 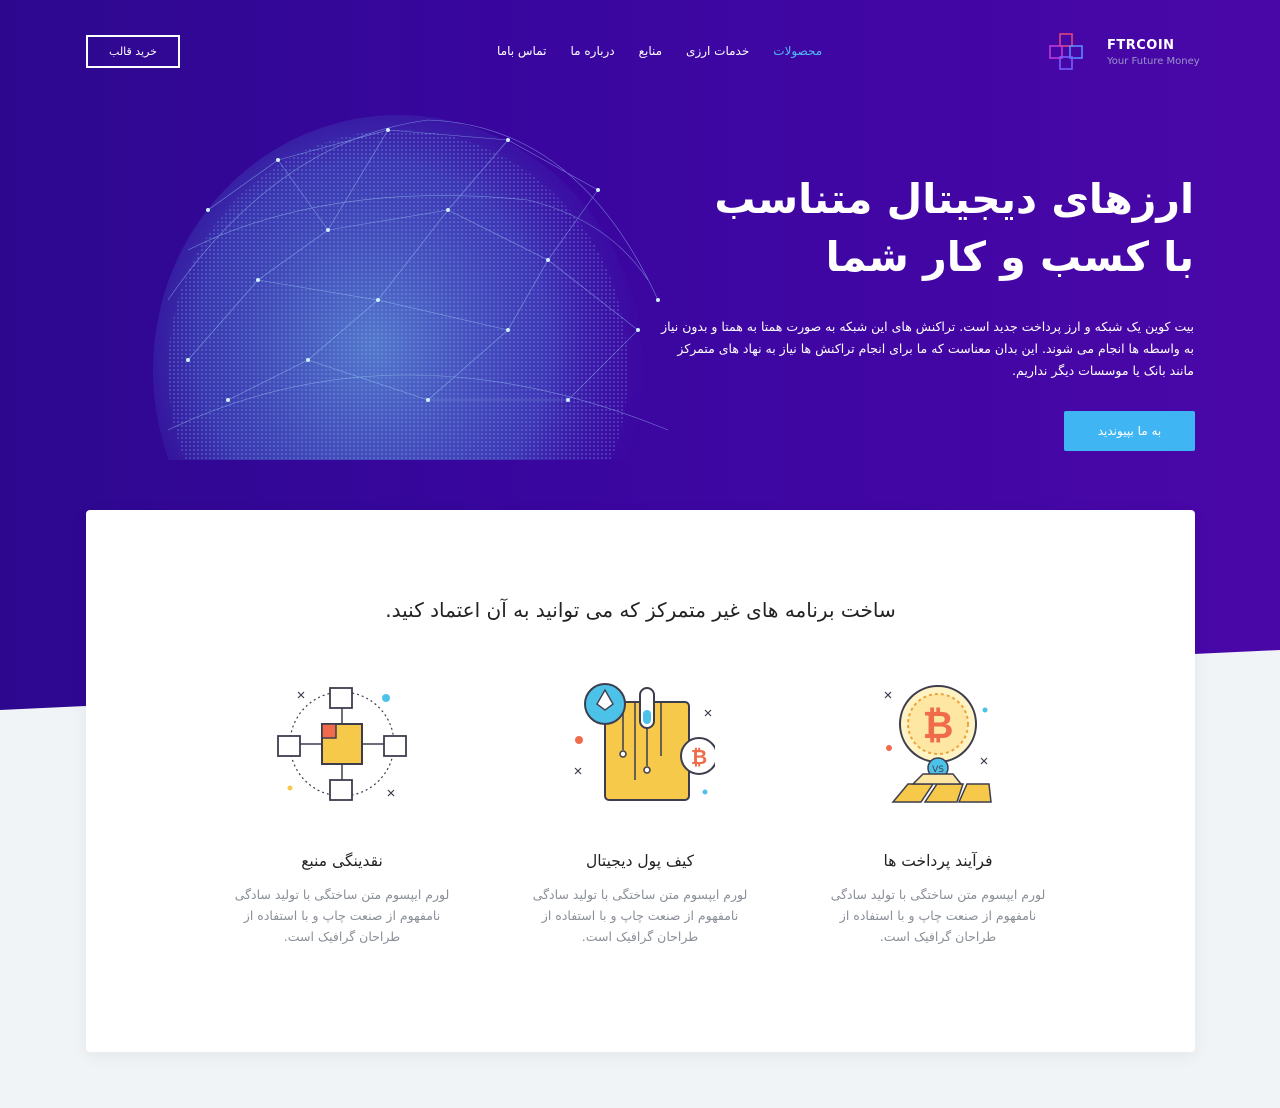 What do you see at coordinates (411, 287) in the screenshot?
I see `globe-network-illustration` at bounding box center [411, 287].